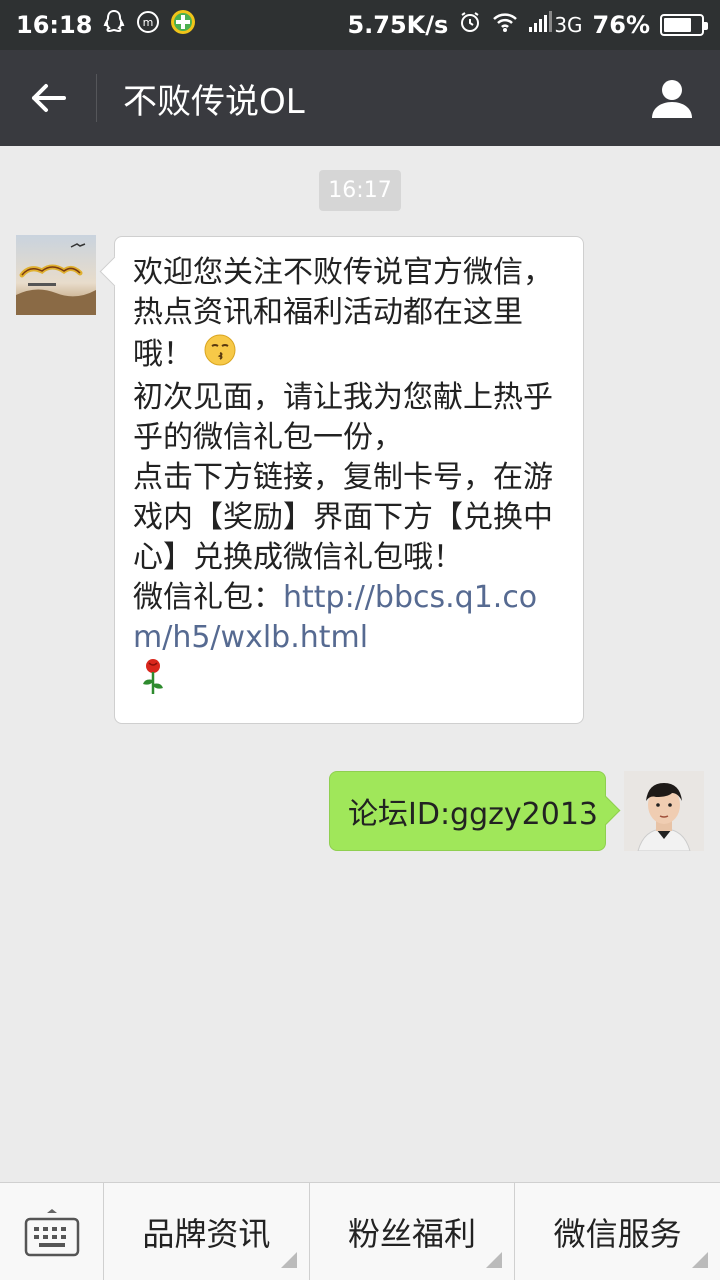 The image size is (720, 1280). I want to click on back-button, so click(48, 98).